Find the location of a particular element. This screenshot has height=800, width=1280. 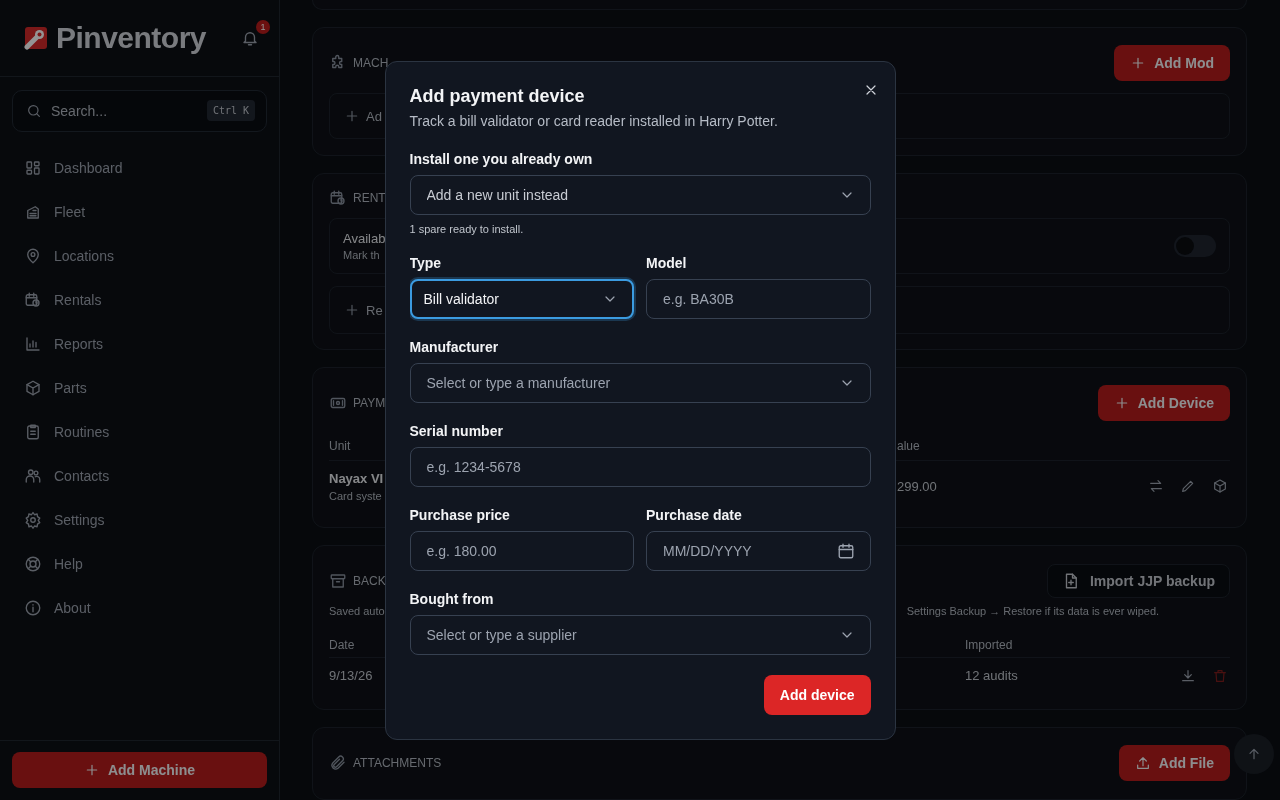

machine-icon is located at coordinates (33, 212).